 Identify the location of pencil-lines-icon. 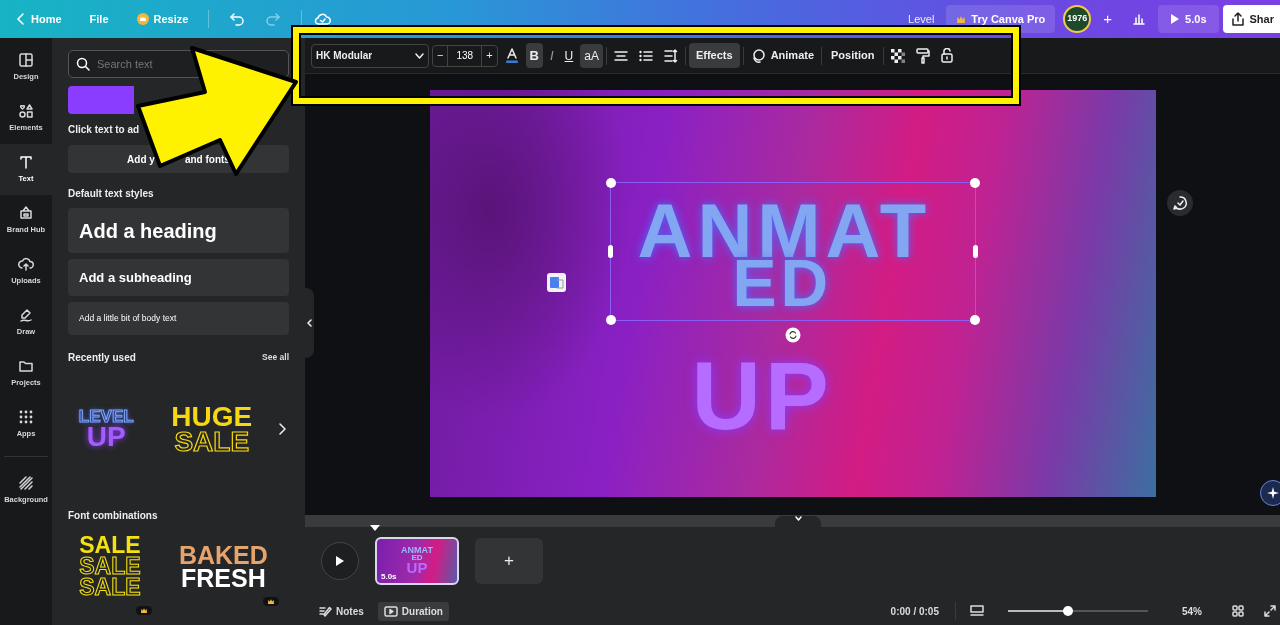
(325, 611).